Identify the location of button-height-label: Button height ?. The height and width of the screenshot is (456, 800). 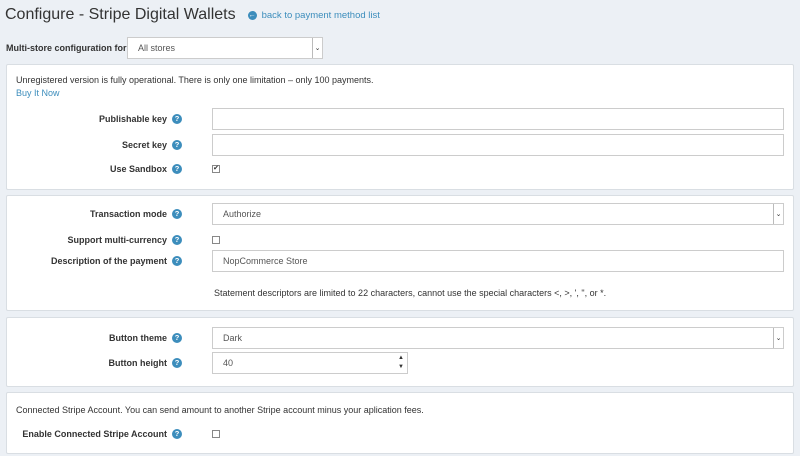
(145, 363).